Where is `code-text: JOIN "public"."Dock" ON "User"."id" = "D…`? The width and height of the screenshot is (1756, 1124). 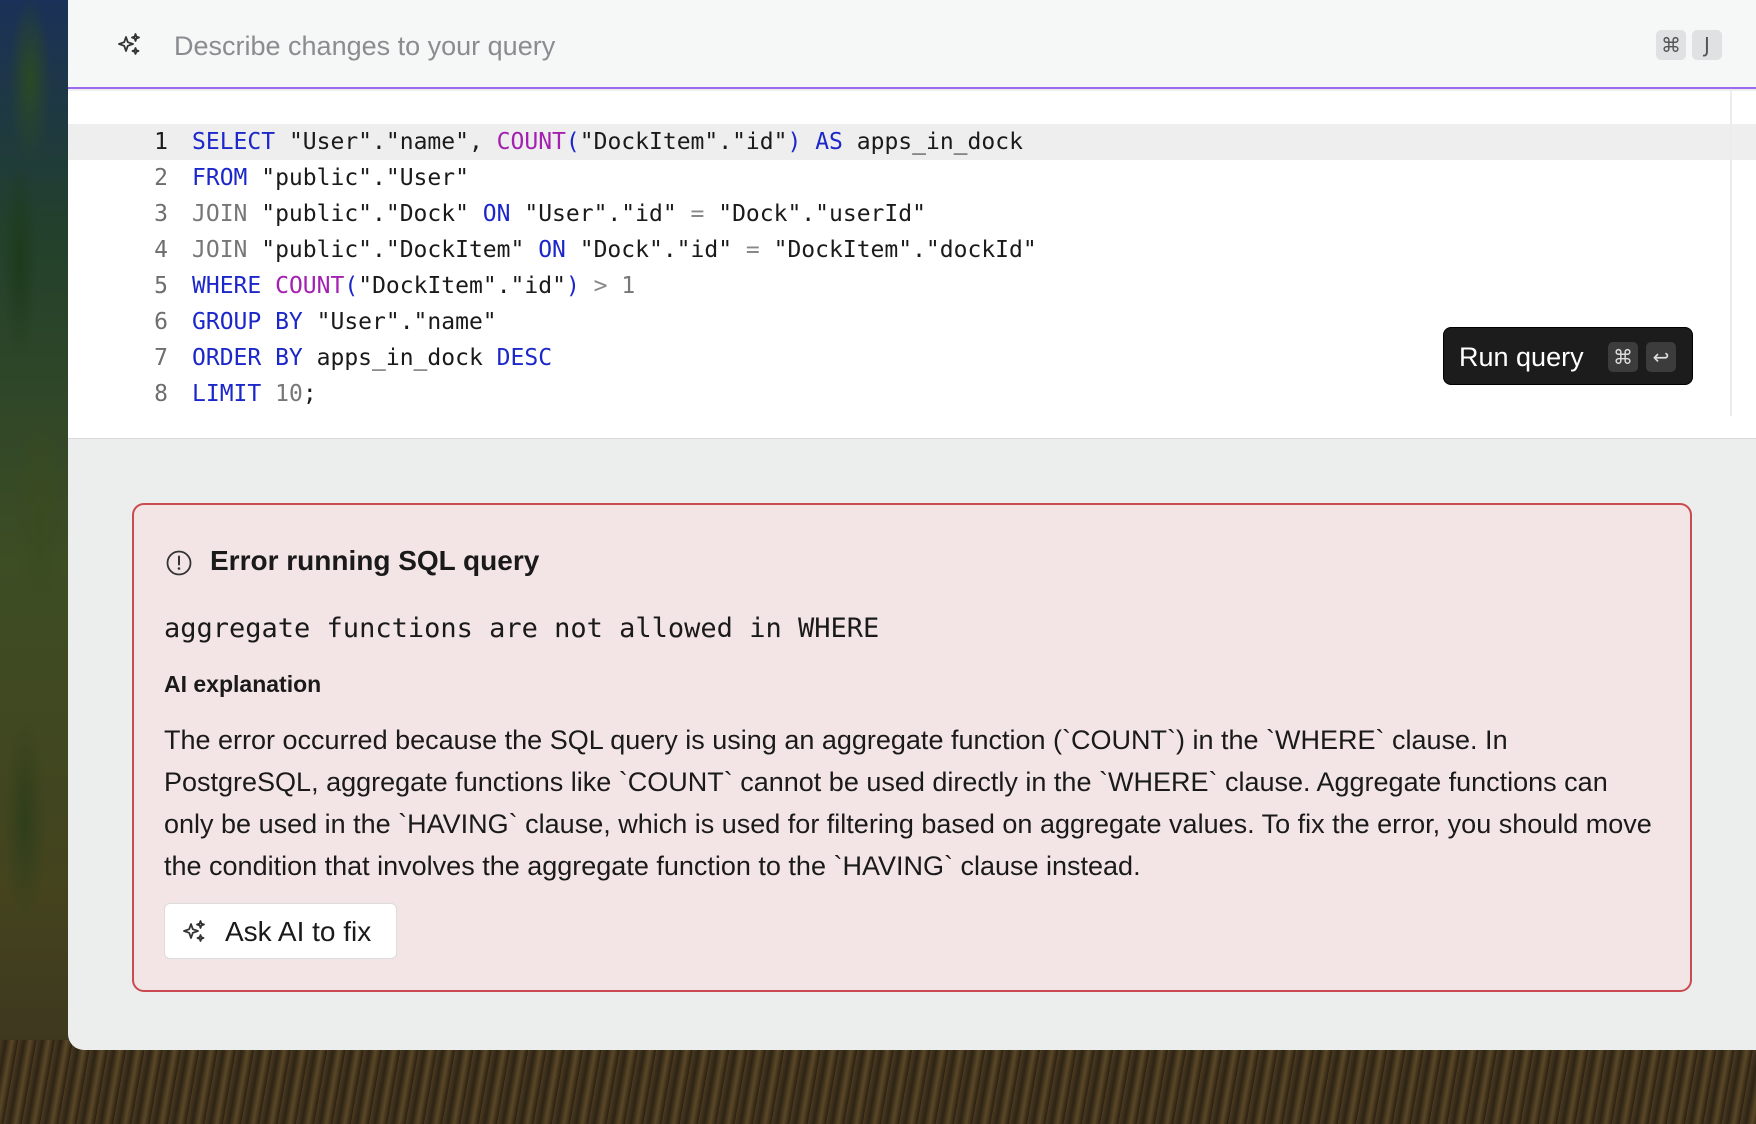 code-text: JOIN "public"."Dock" ON "User"."id" = "D… is located at coordinates (559, 214).